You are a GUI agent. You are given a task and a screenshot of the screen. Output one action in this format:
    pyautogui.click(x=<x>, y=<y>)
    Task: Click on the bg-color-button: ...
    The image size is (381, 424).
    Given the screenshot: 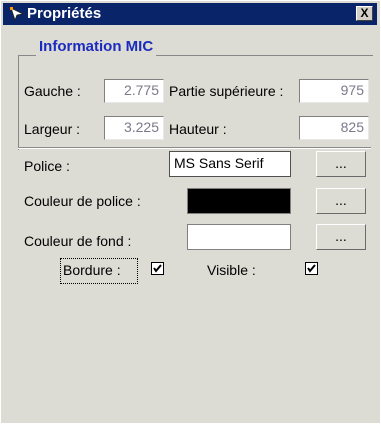 What is the action you would take?
    pyautogui.click(x=341, y=237)
    